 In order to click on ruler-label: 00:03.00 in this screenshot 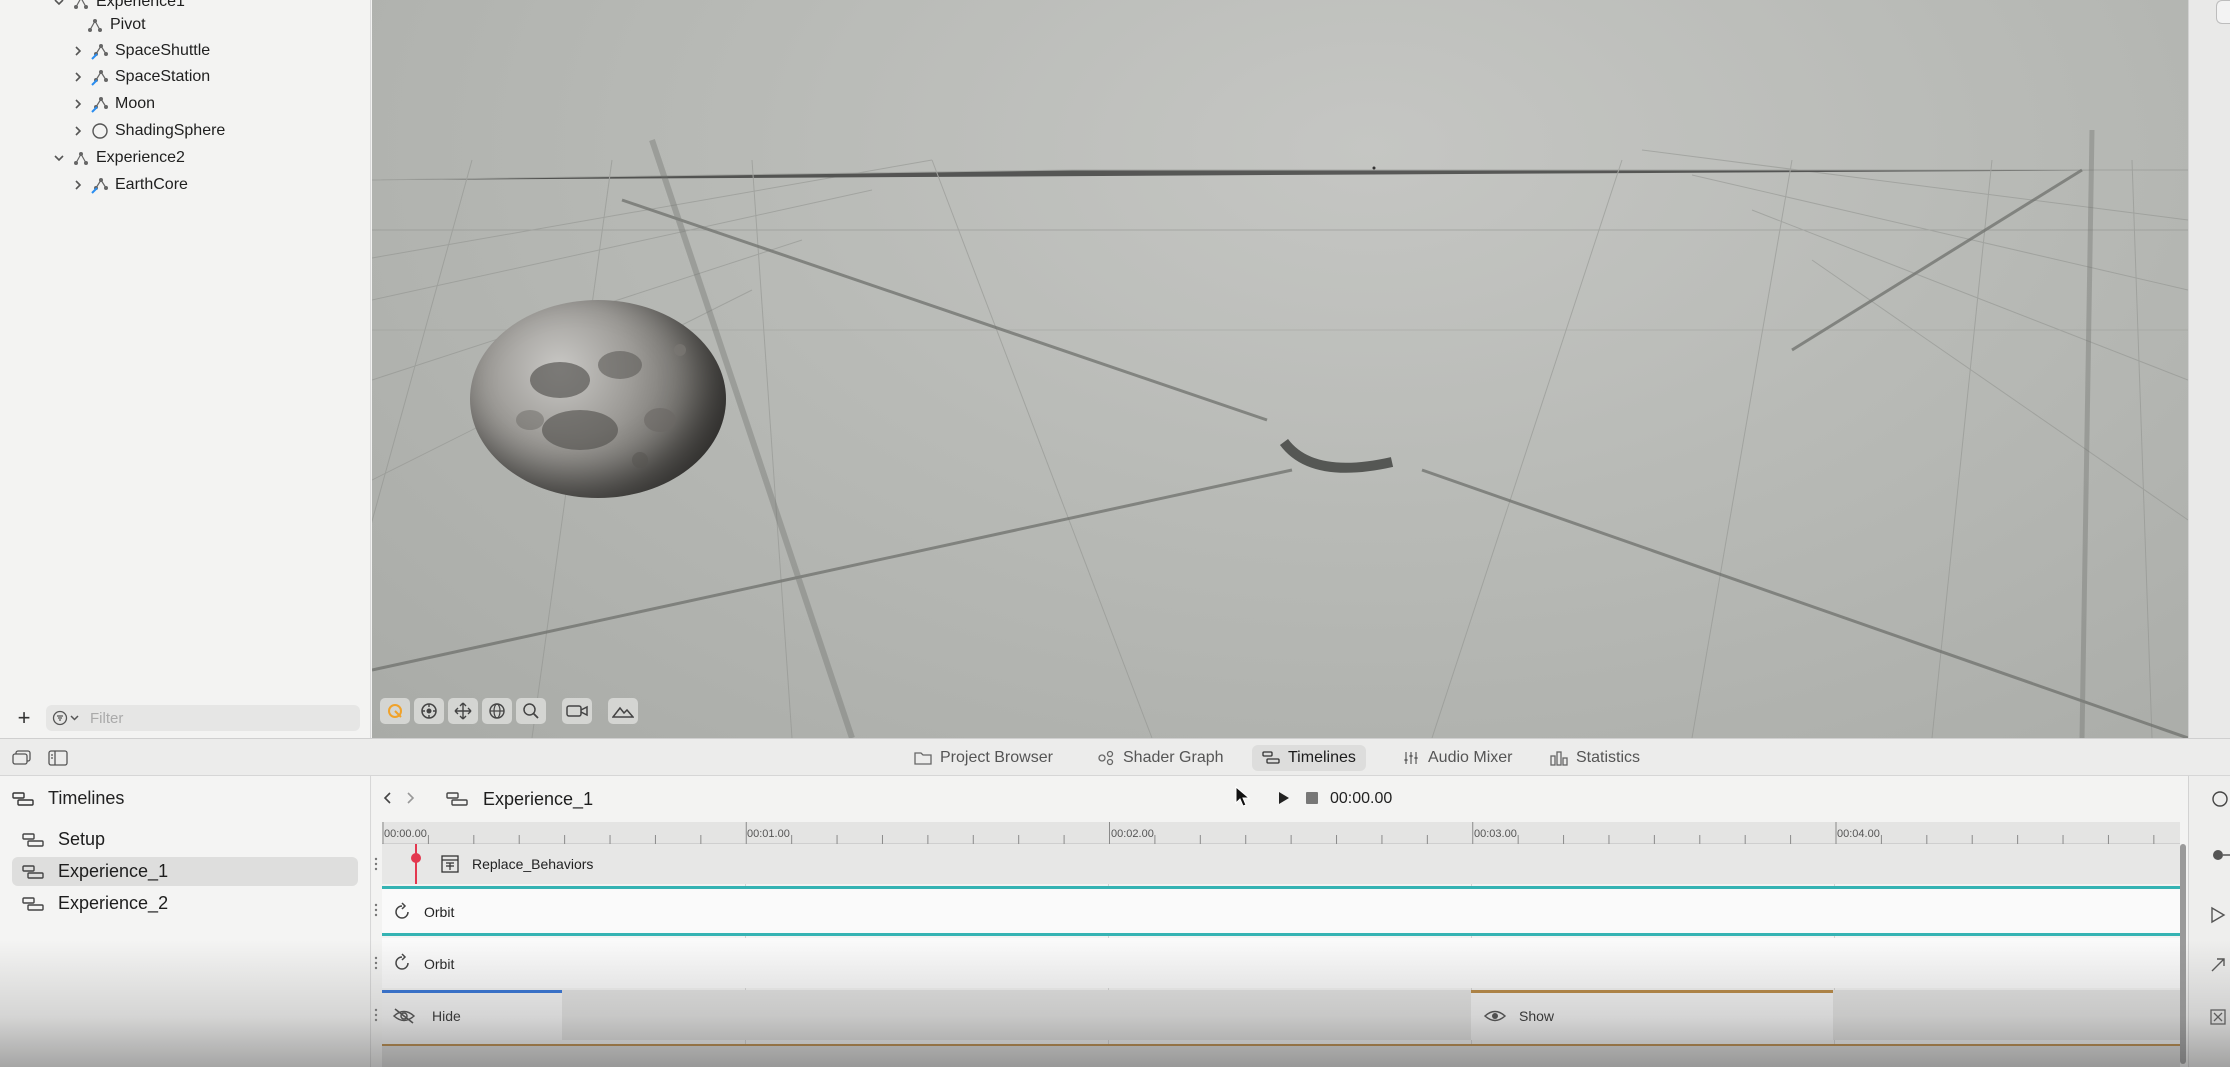, I will do `click(1495, 834)`.